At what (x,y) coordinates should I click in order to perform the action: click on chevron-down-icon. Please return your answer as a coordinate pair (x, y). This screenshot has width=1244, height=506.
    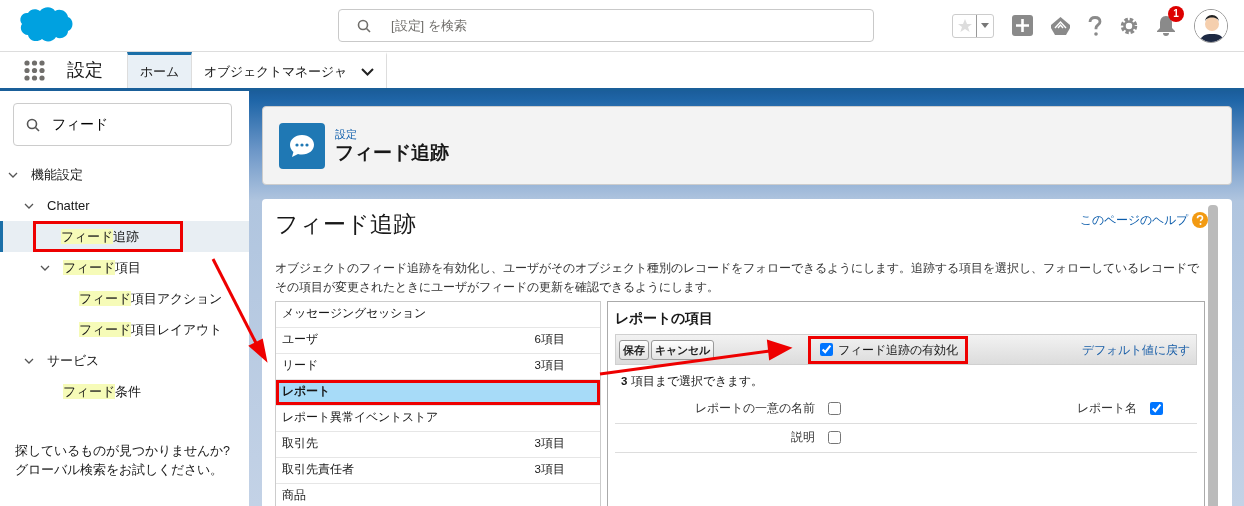
    Looking at the image, I should click on (367, 71).